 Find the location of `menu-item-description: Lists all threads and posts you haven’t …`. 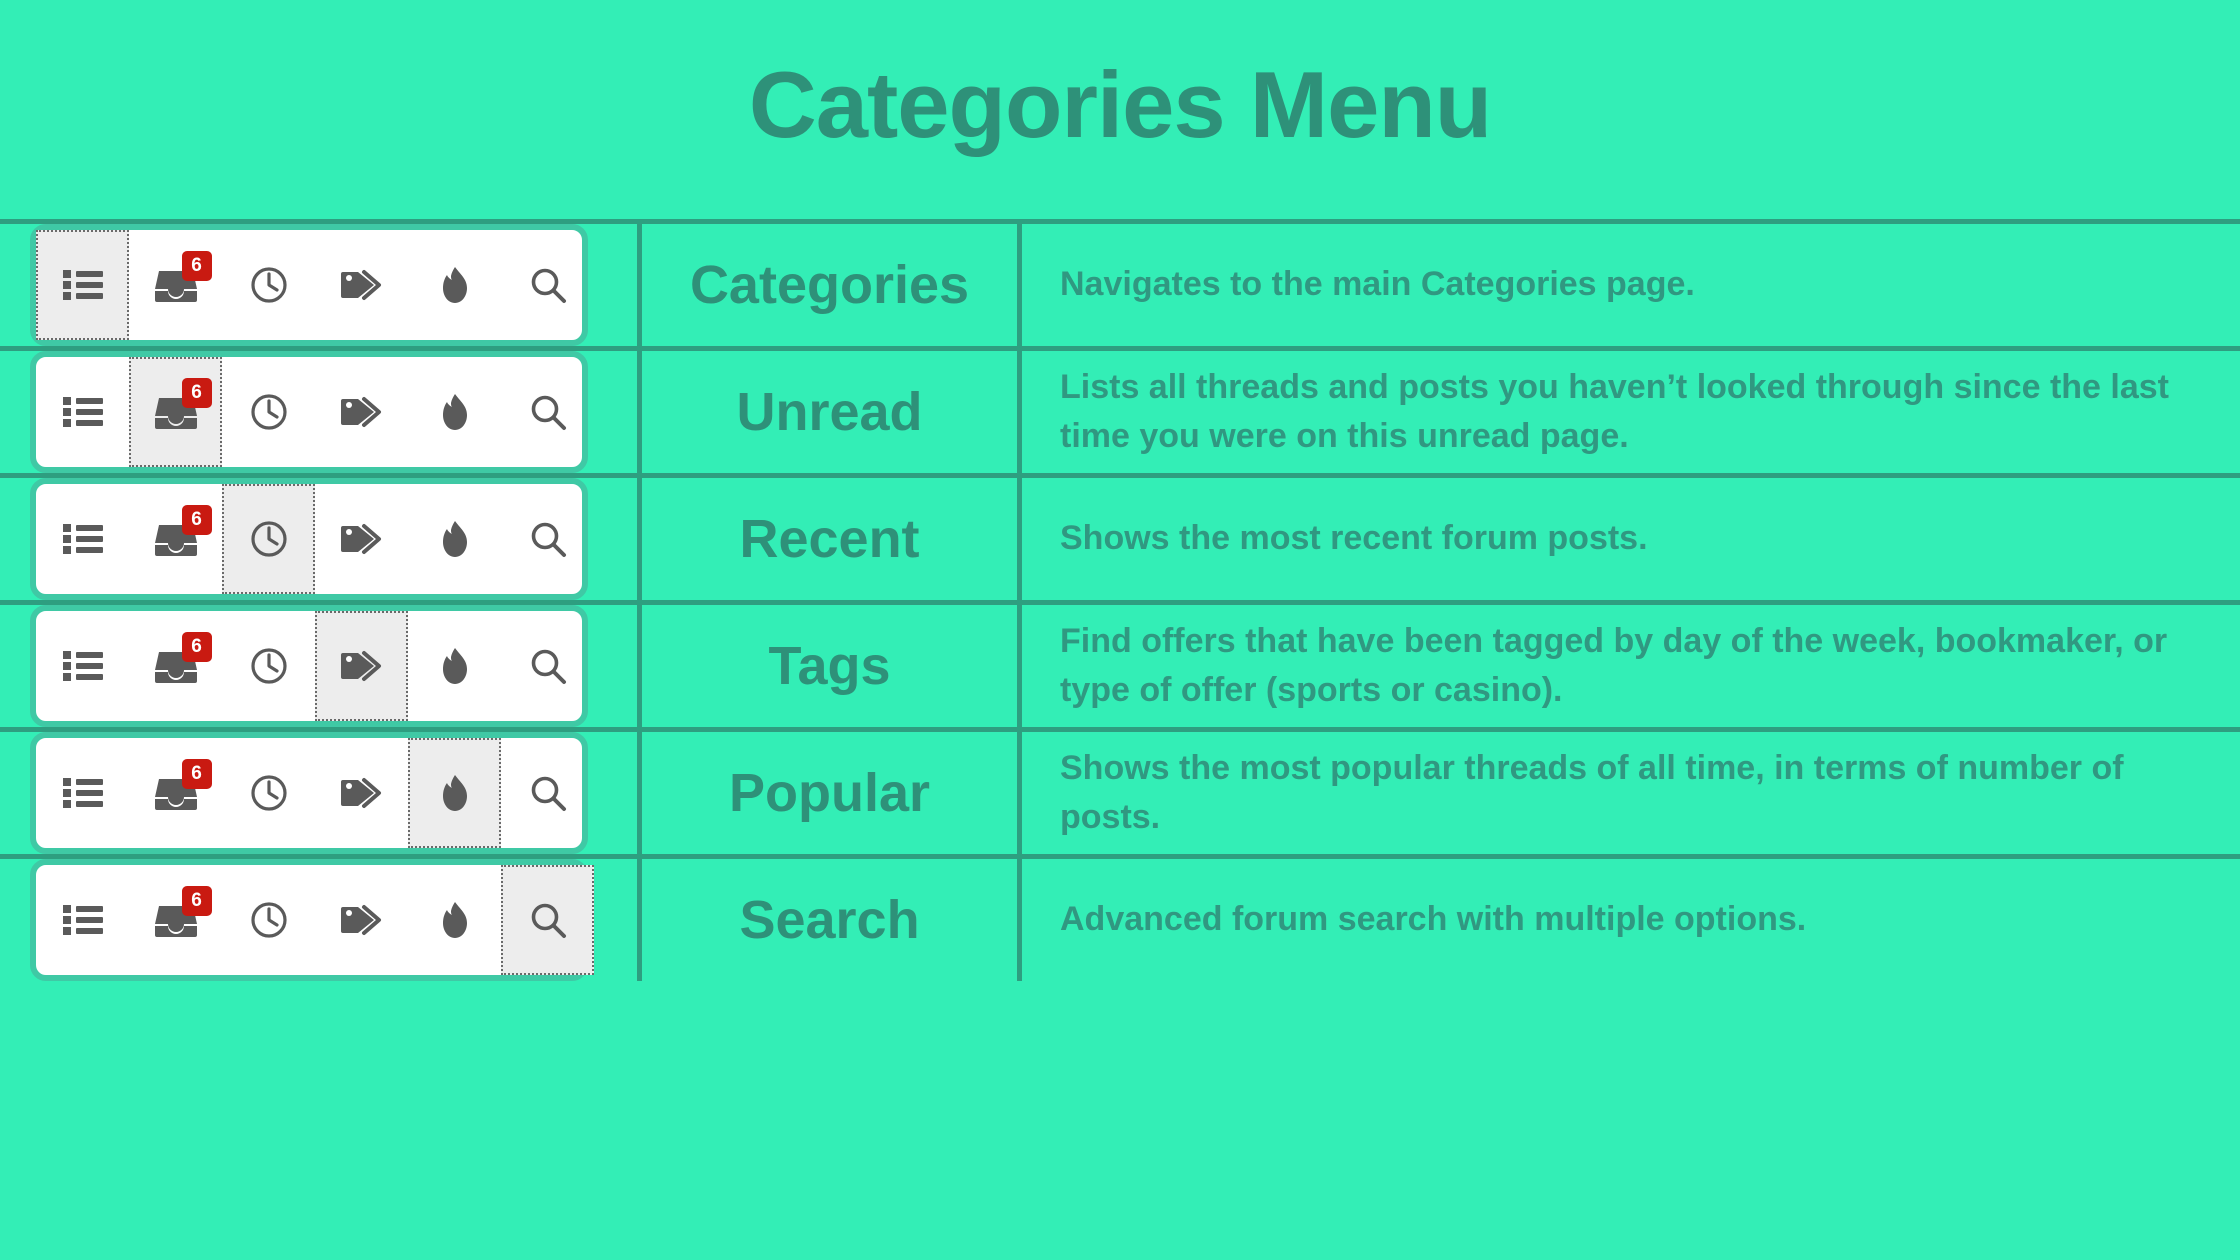

menu-item-description: Lists all threads and posts you haven’t … is located at coordinates (1614, 411).